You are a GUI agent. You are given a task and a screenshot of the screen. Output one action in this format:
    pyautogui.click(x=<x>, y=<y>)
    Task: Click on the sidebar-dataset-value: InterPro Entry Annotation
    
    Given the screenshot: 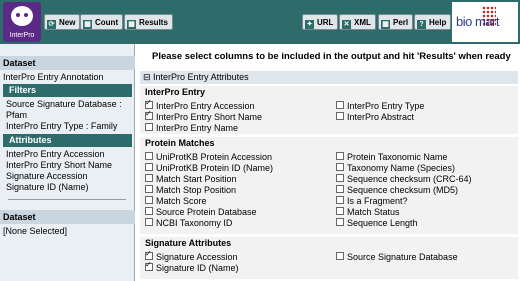 What is the action you would take?
    pyautogui.click(x=53, y=77)
    